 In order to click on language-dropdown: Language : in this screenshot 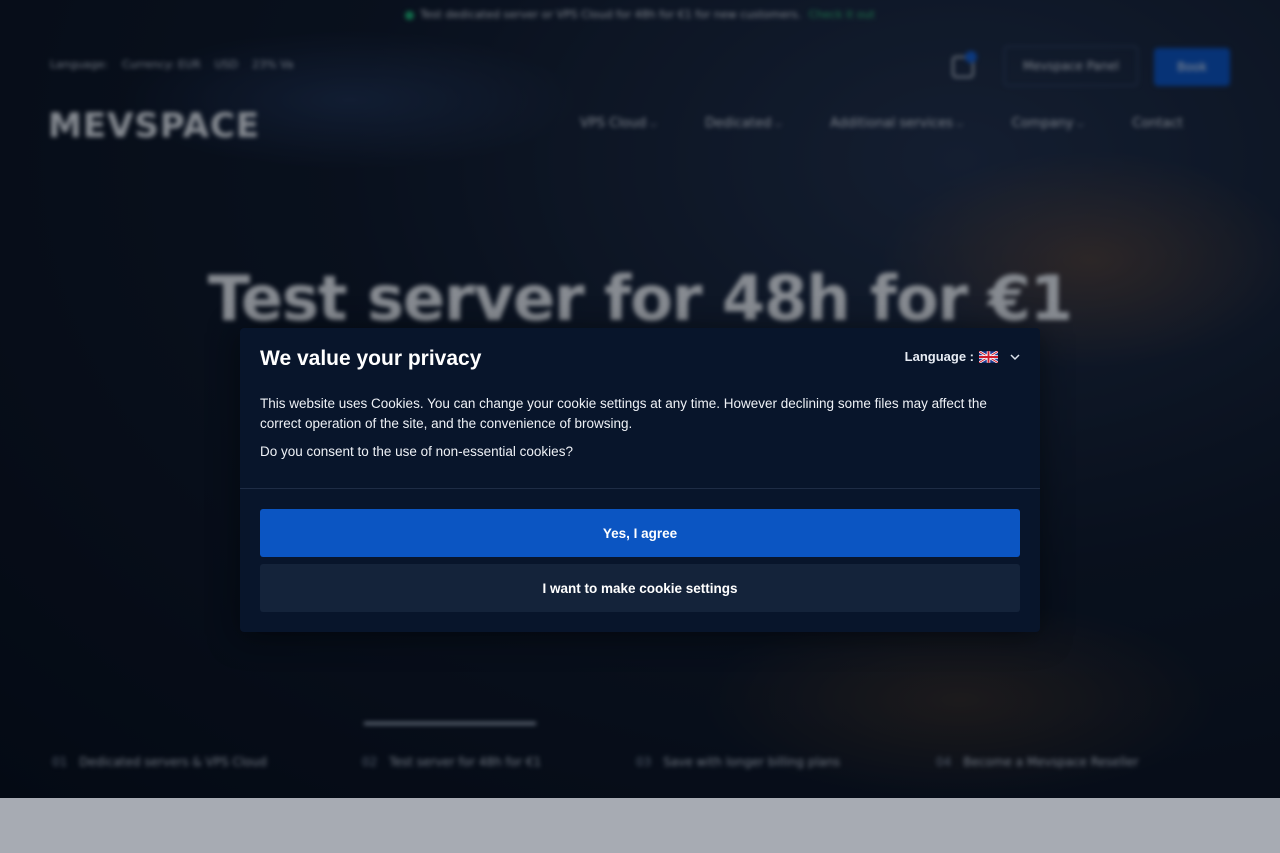, I will do `click(962, 356)`.